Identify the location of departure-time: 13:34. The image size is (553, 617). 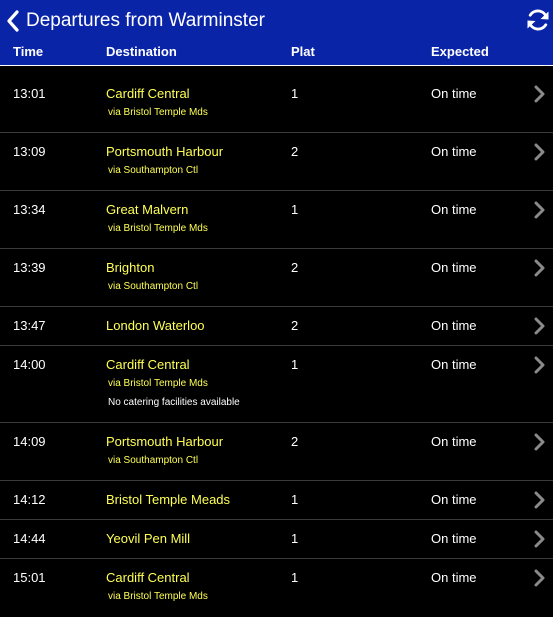
(29, 209).